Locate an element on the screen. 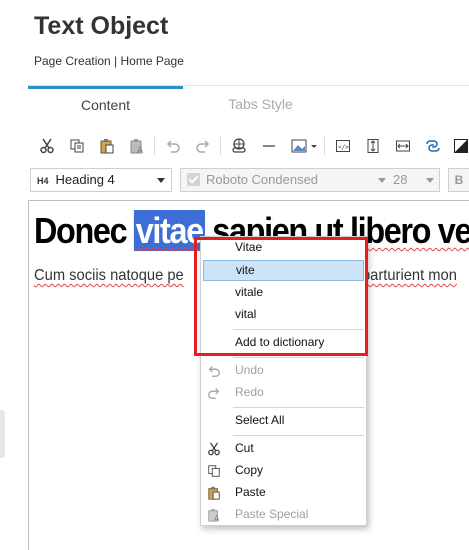 The width and height of the screenshot is (469, 550). checkbox-icon is located at coordinates (193, 179).